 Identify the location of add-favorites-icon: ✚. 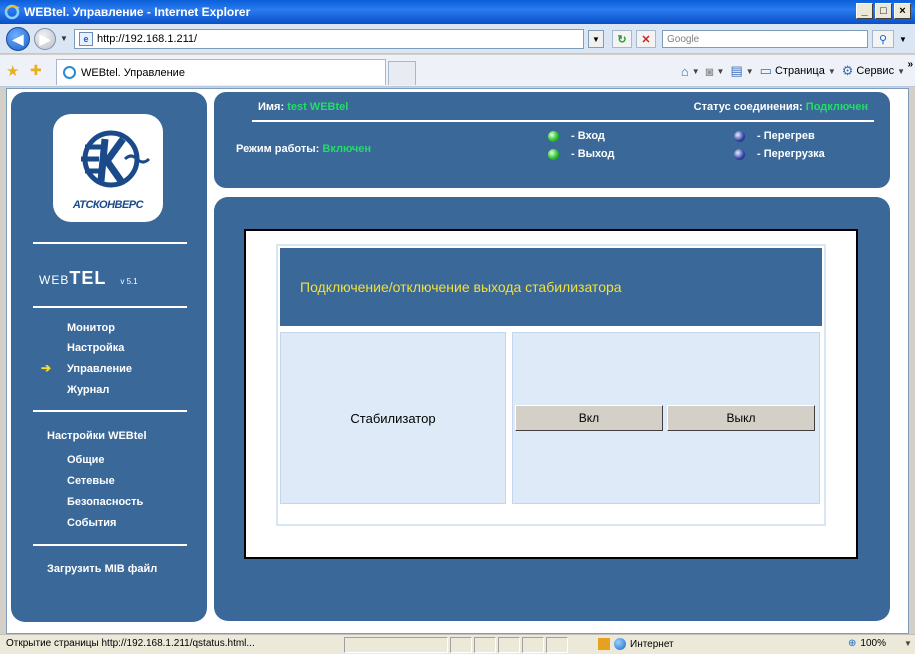
(36, 70).